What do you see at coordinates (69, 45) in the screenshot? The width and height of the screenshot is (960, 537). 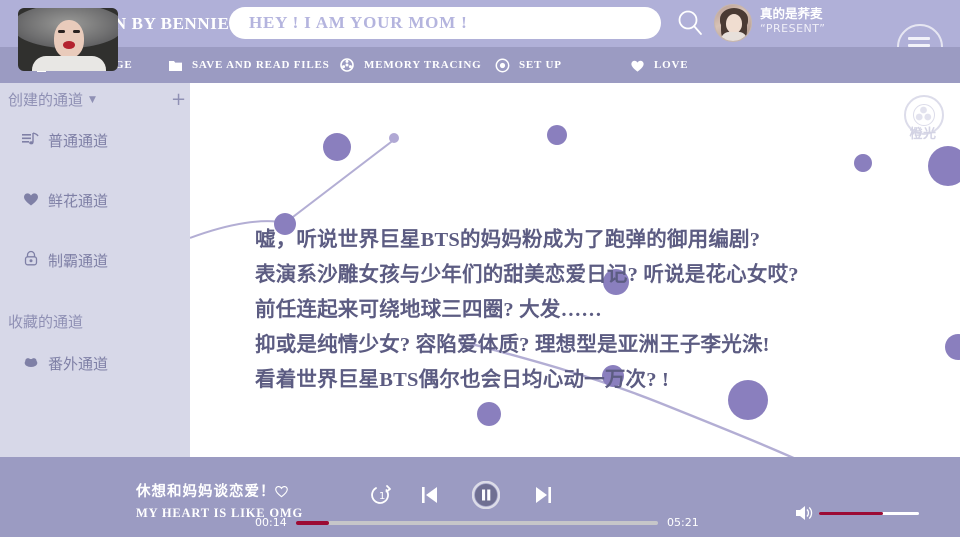 I see `cover-lips` at bounding box center [69, 45].